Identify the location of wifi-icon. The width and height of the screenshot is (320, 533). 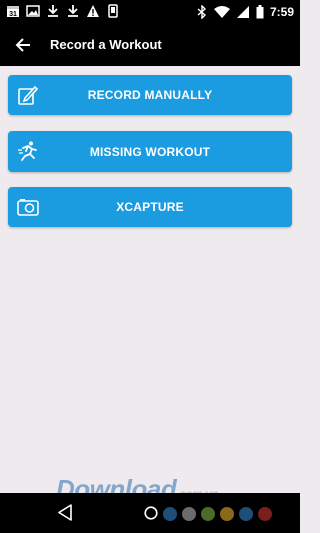
(221, 12).